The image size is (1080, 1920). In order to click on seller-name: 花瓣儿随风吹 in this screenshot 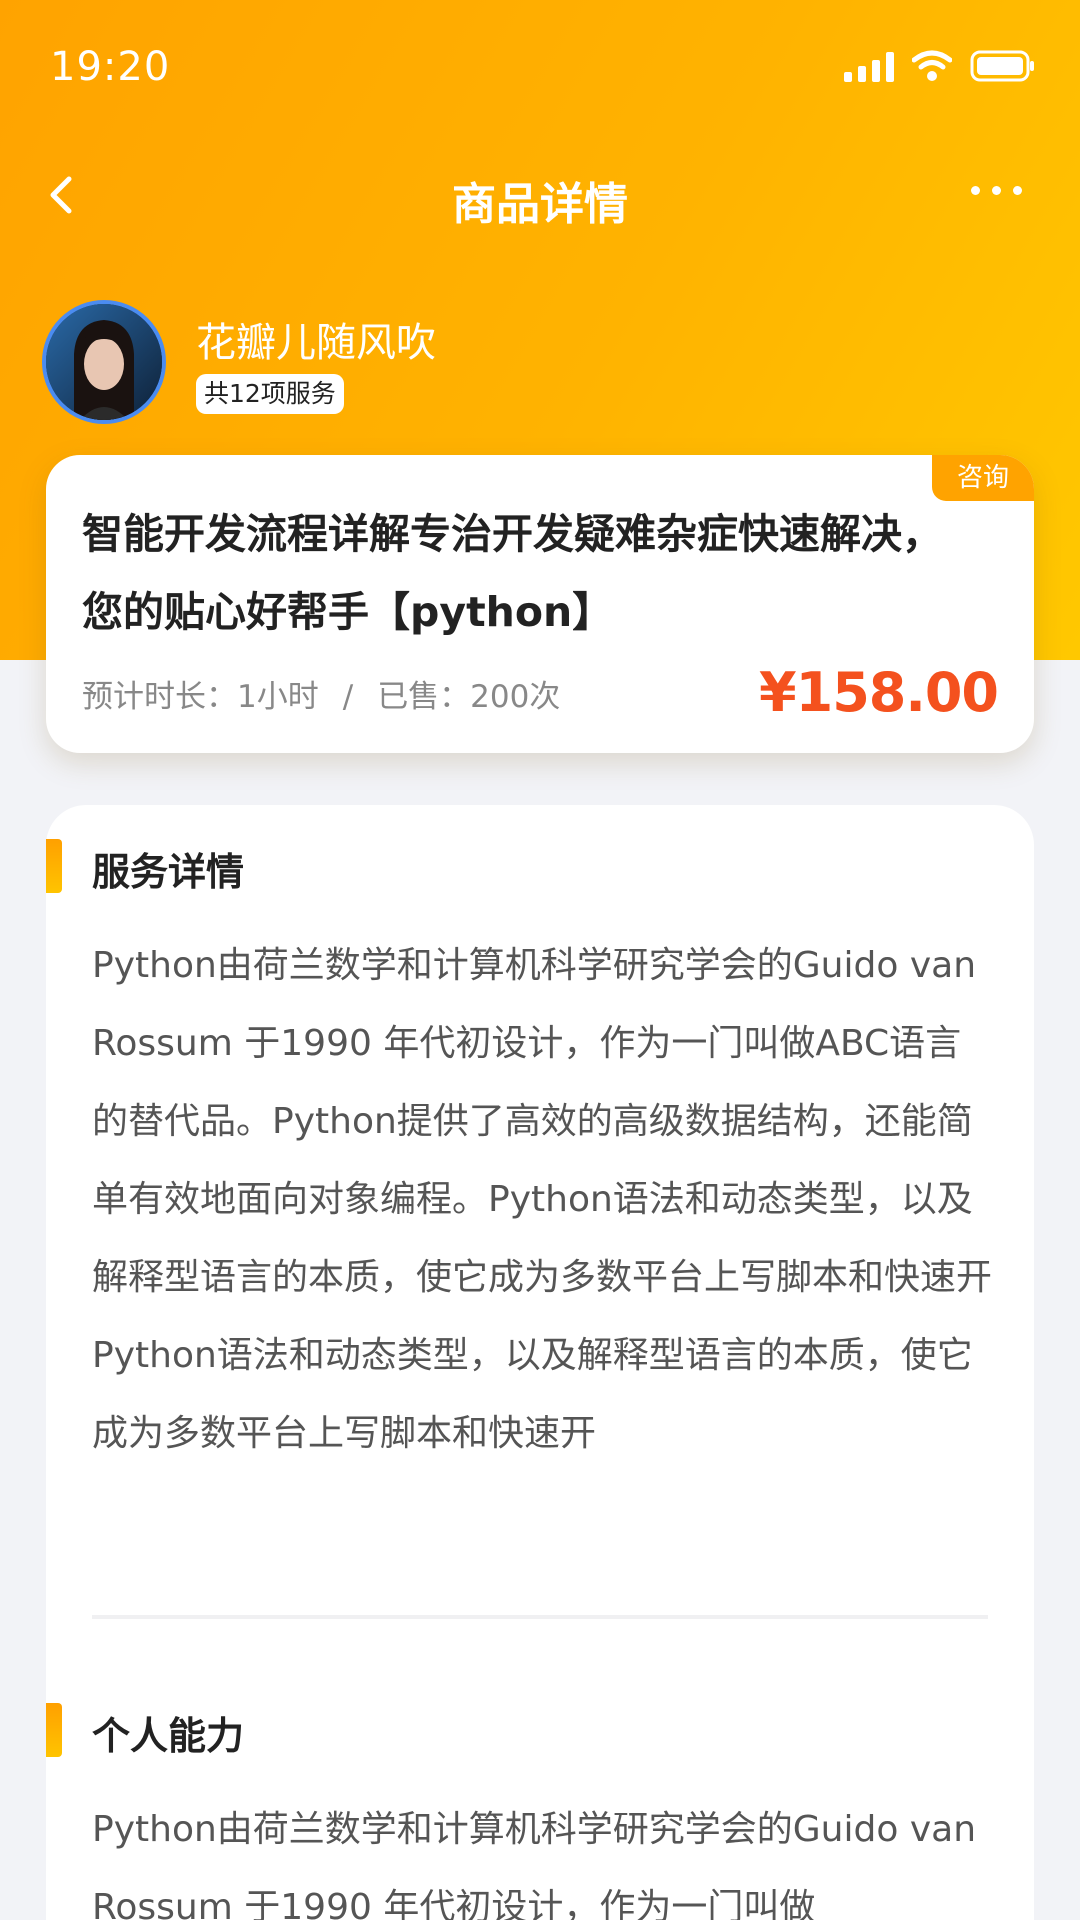, I will do `click(316, 339)`.